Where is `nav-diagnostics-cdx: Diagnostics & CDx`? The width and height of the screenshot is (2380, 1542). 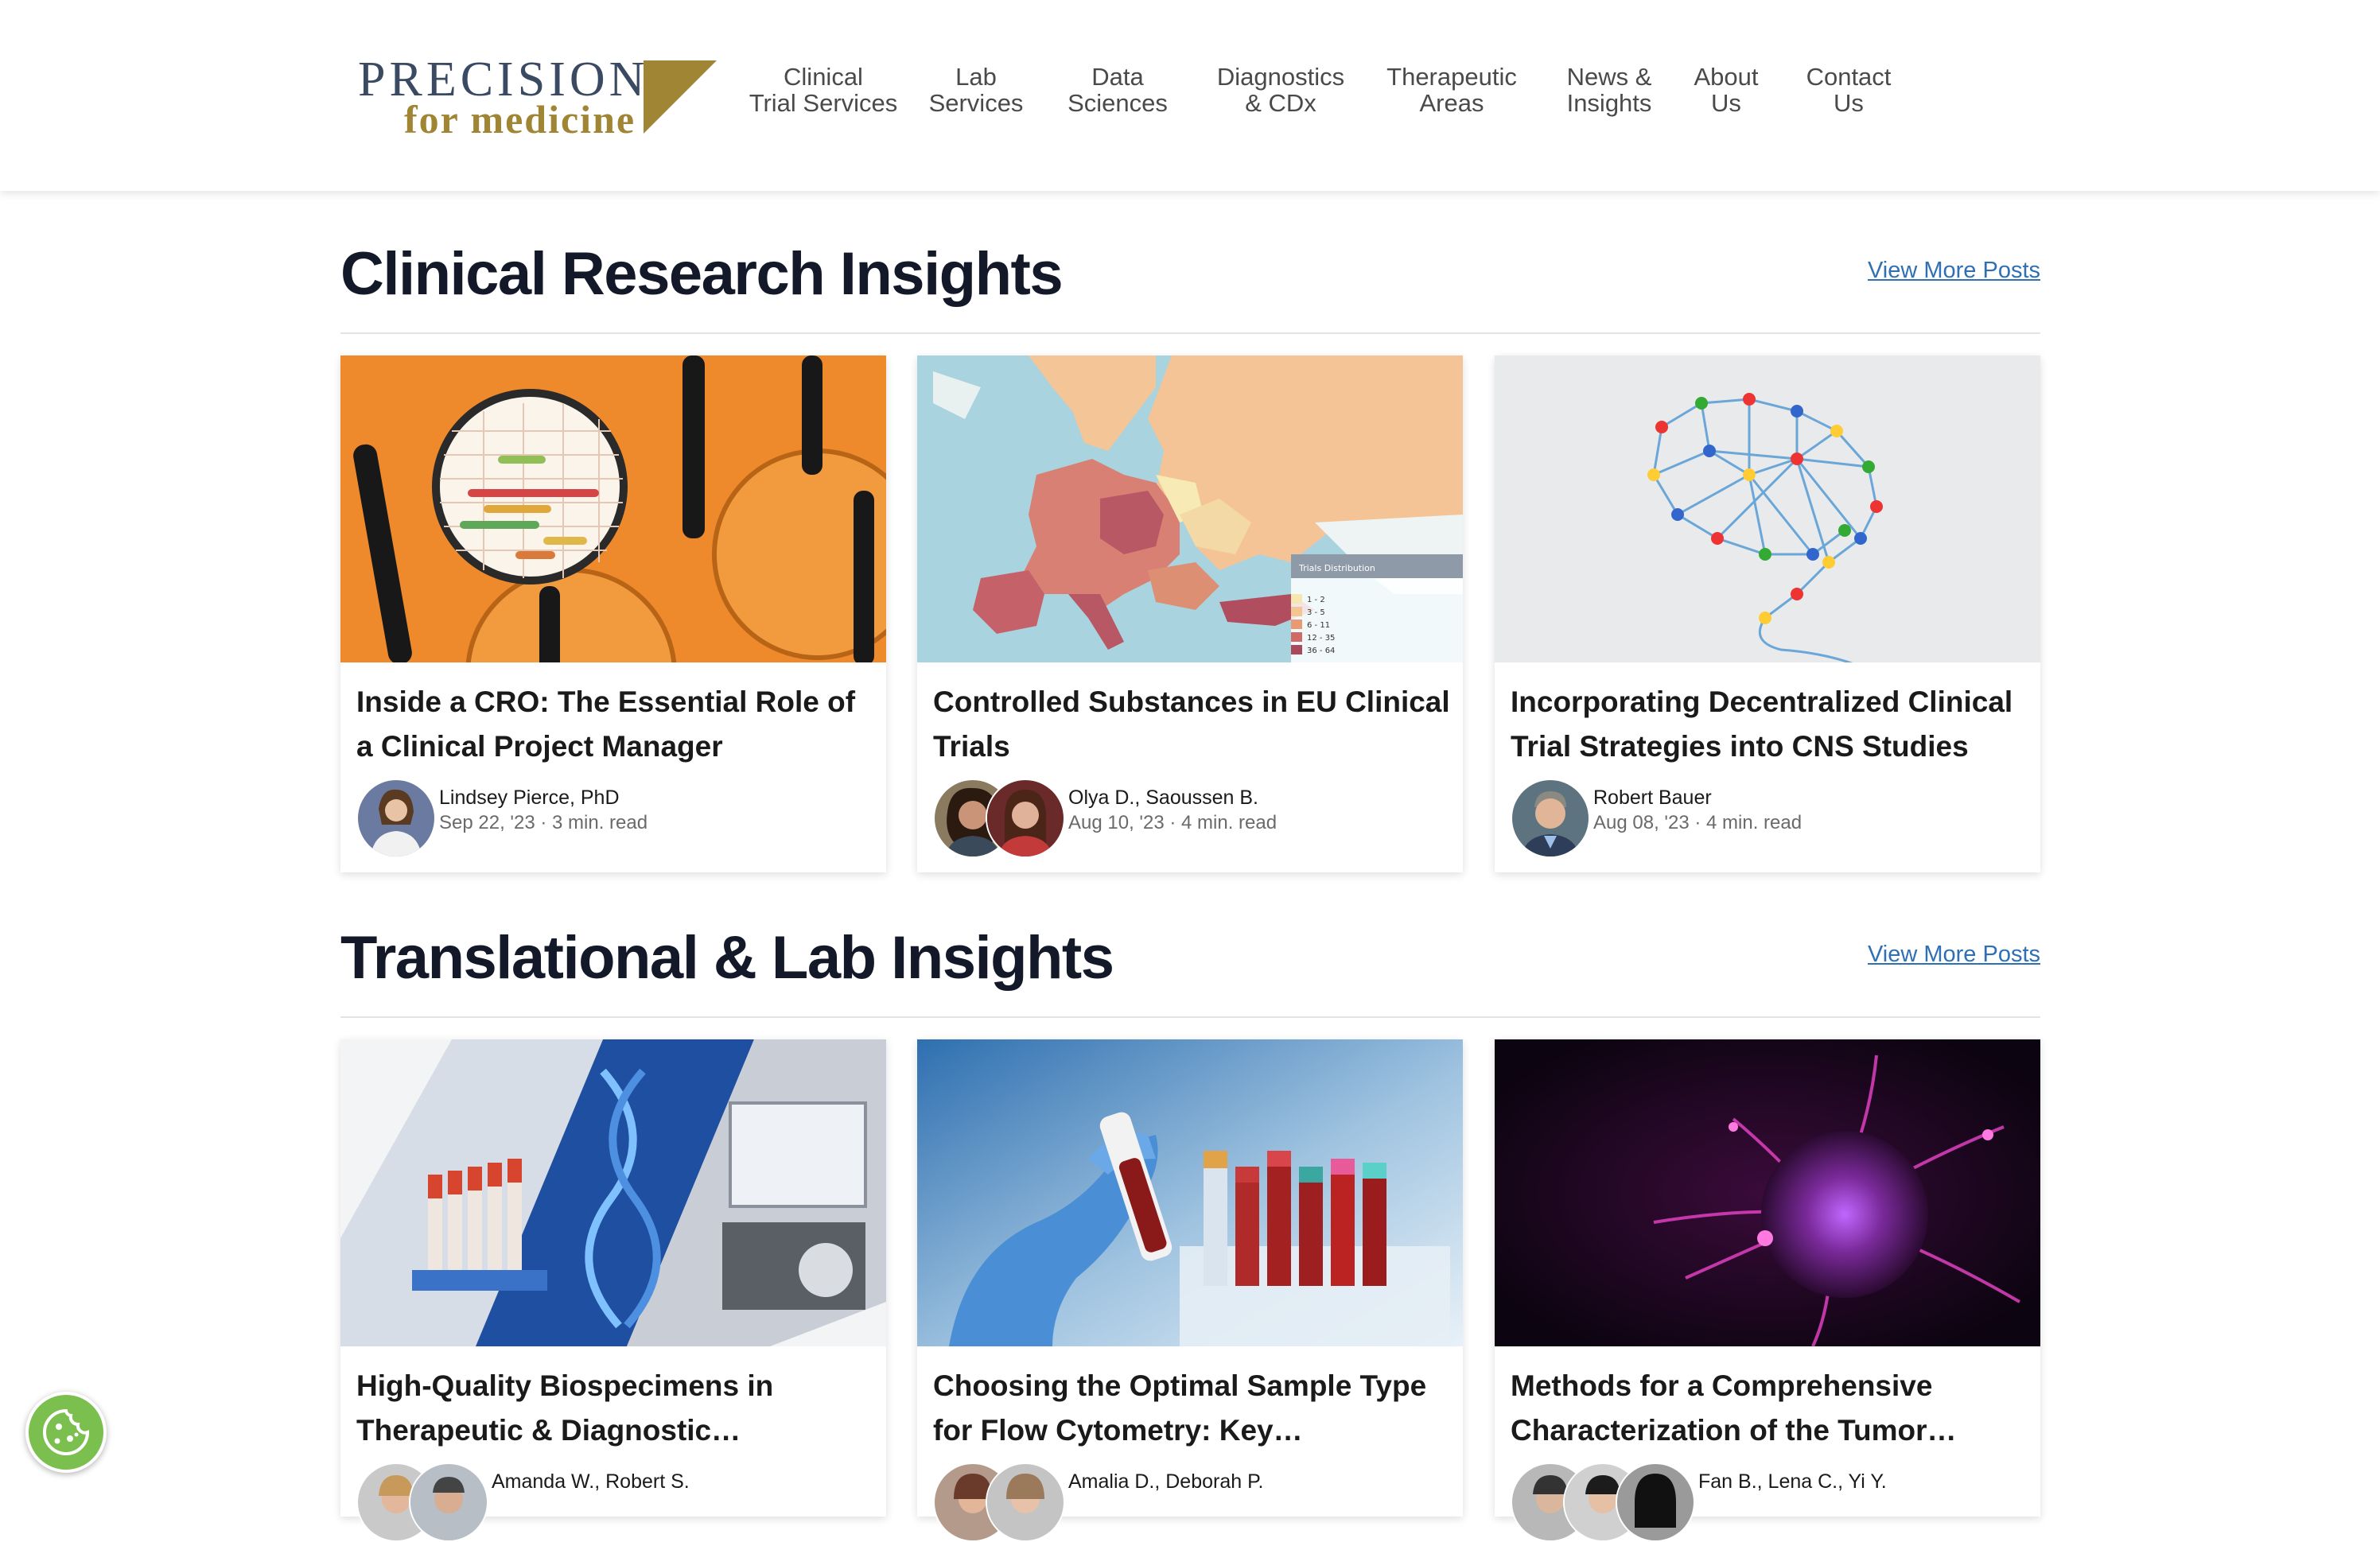
nav-diagnostics-cdx: Diagnostics & CDx is located at coordinates (1280, 90).